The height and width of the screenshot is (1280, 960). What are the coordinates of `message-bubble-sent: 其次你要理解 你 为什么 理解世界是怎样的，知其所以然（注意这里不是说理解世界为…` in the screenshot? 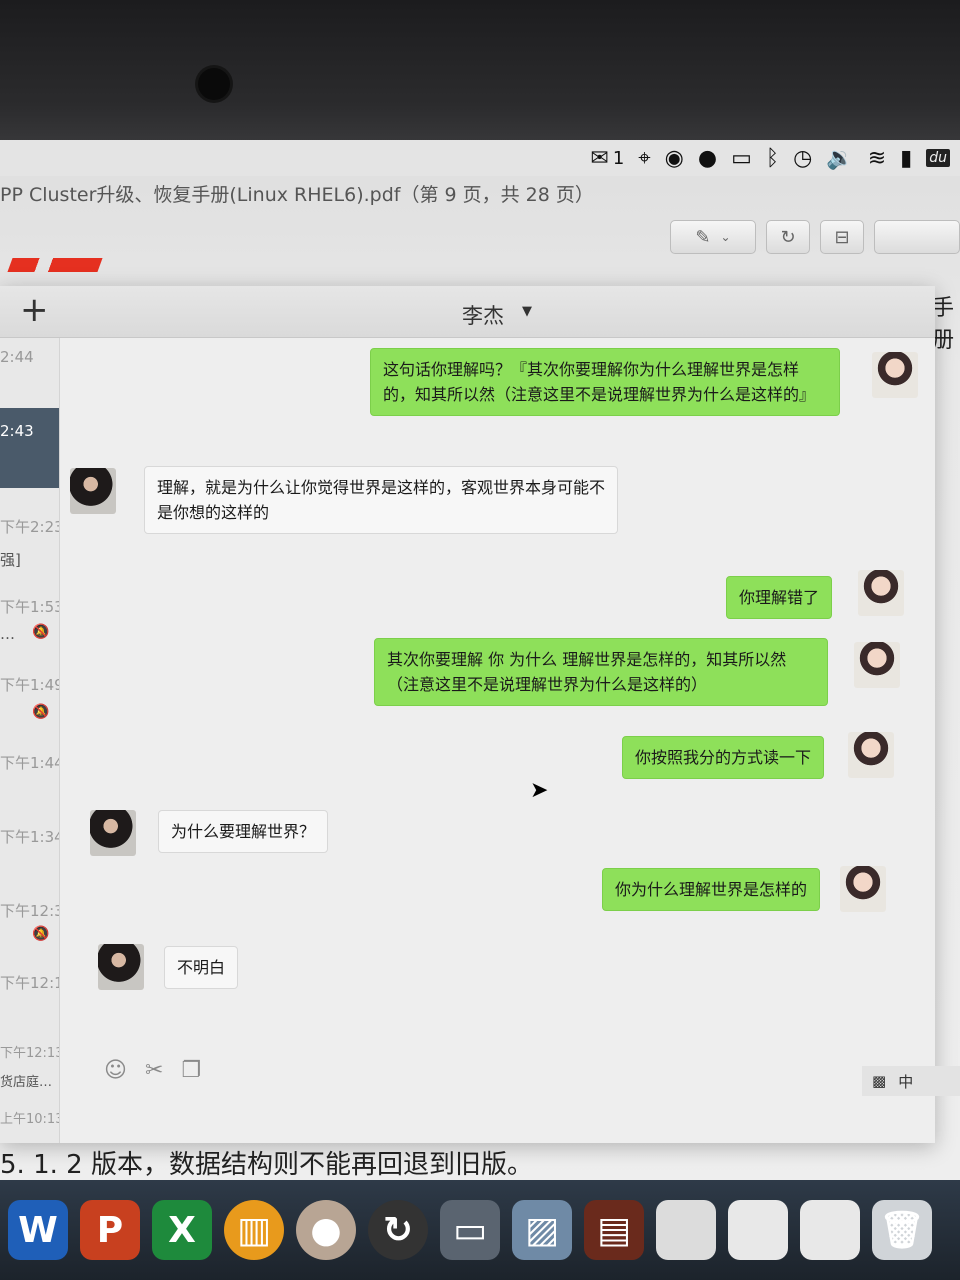 It's located at (601, 672).